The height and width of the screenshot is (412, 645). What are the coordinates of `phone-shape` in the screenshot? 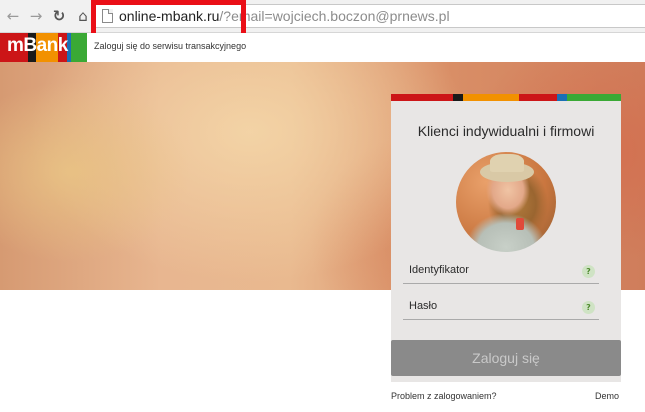 It's located at (520, 224).